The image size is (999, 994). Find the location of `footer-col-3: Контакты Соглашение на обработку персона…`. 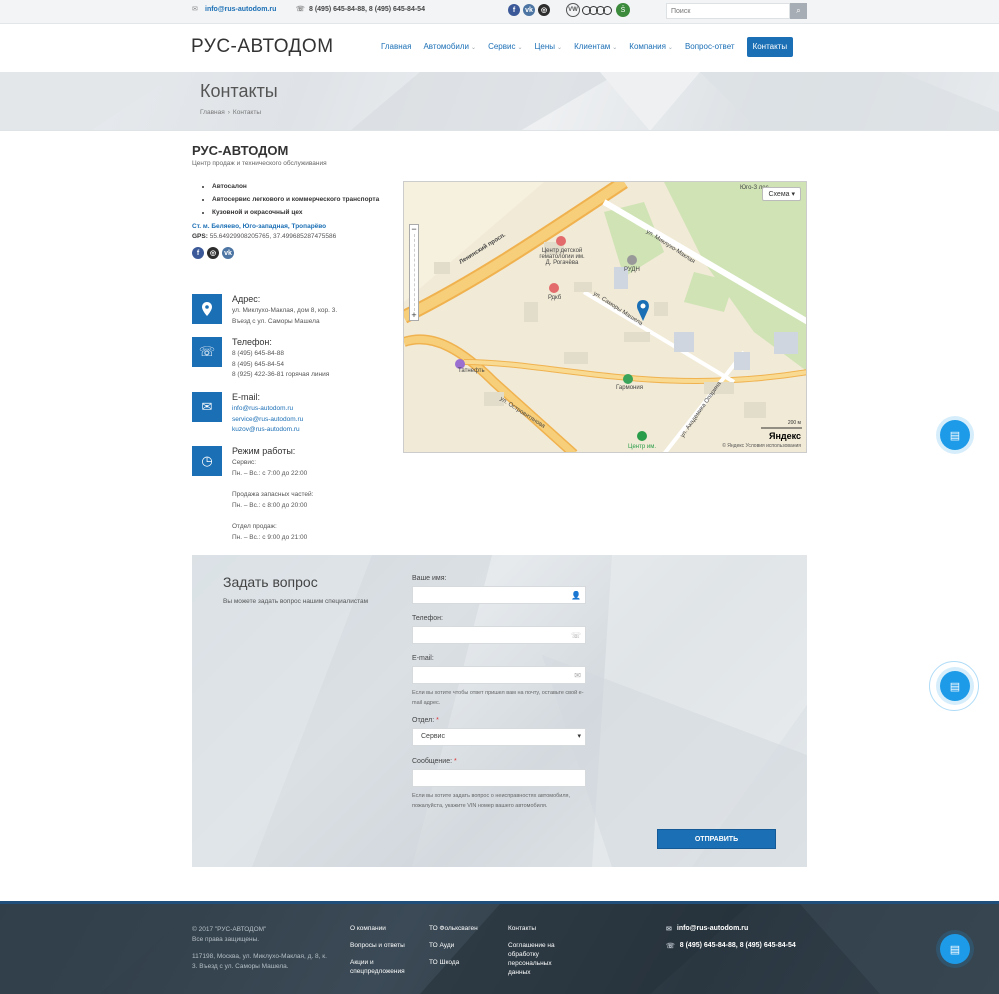

footer-col-3: Контакты Соглашение на обработку персона… is located at coordinates (539, 954).